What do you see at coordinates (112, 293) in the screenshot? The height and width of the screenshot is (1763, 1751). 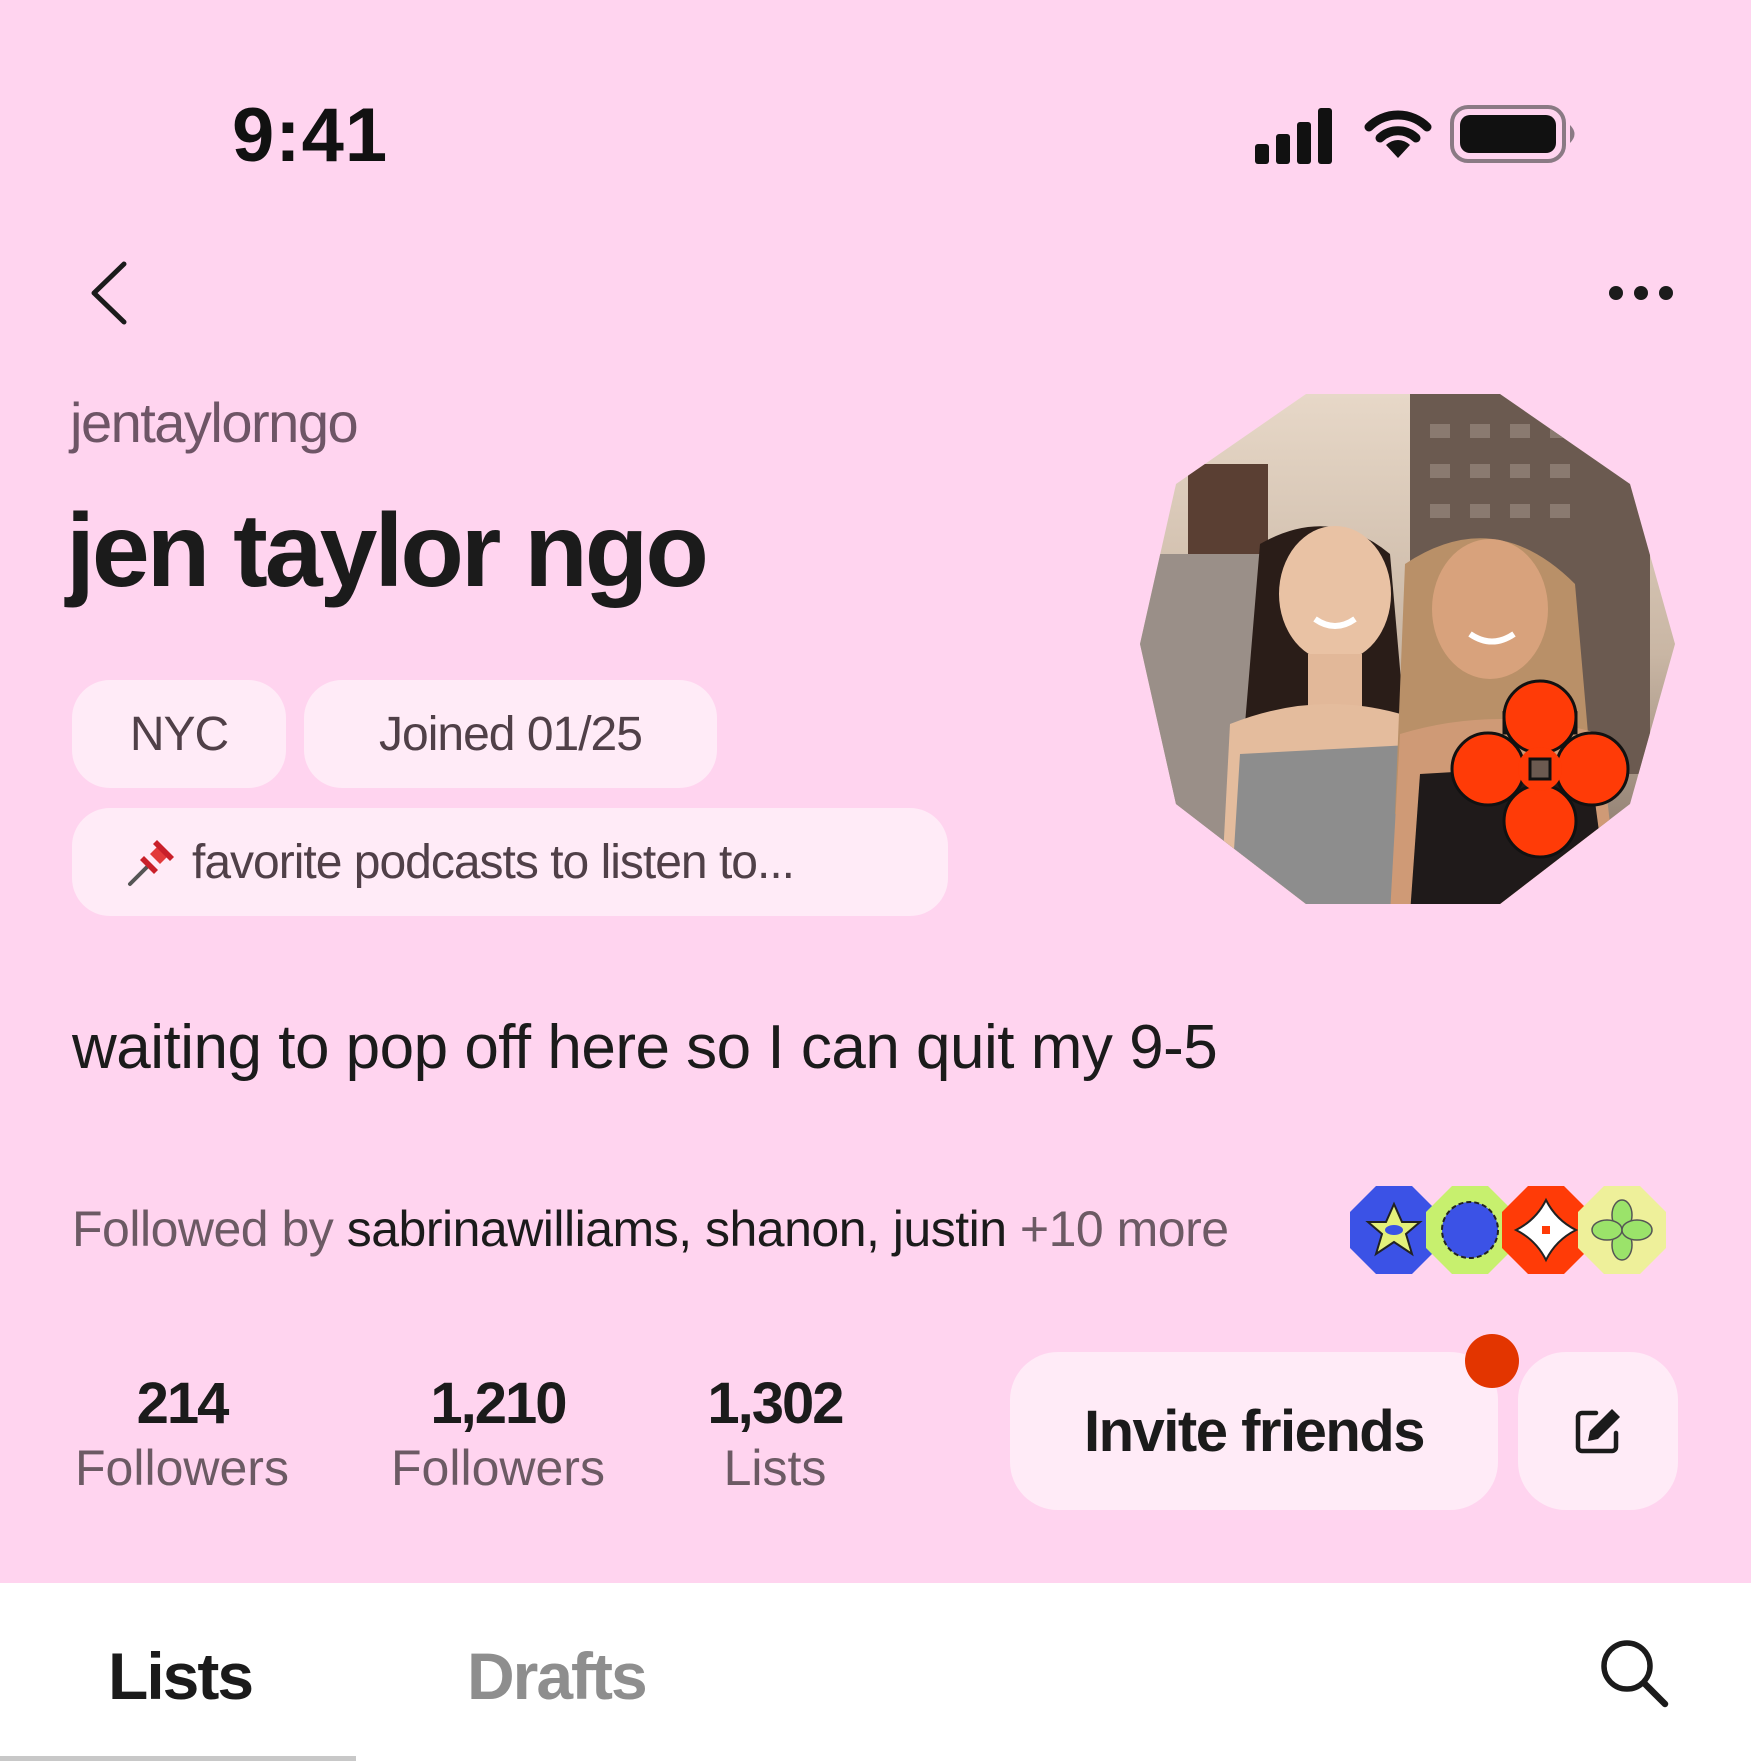 I see `chevron-left-icon` at bounding box center [112, 293].